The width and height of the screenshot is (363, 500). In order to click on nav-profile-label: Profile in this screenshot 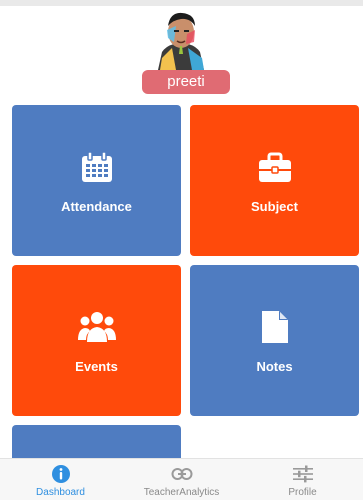, I will do `click(302, 492)`.